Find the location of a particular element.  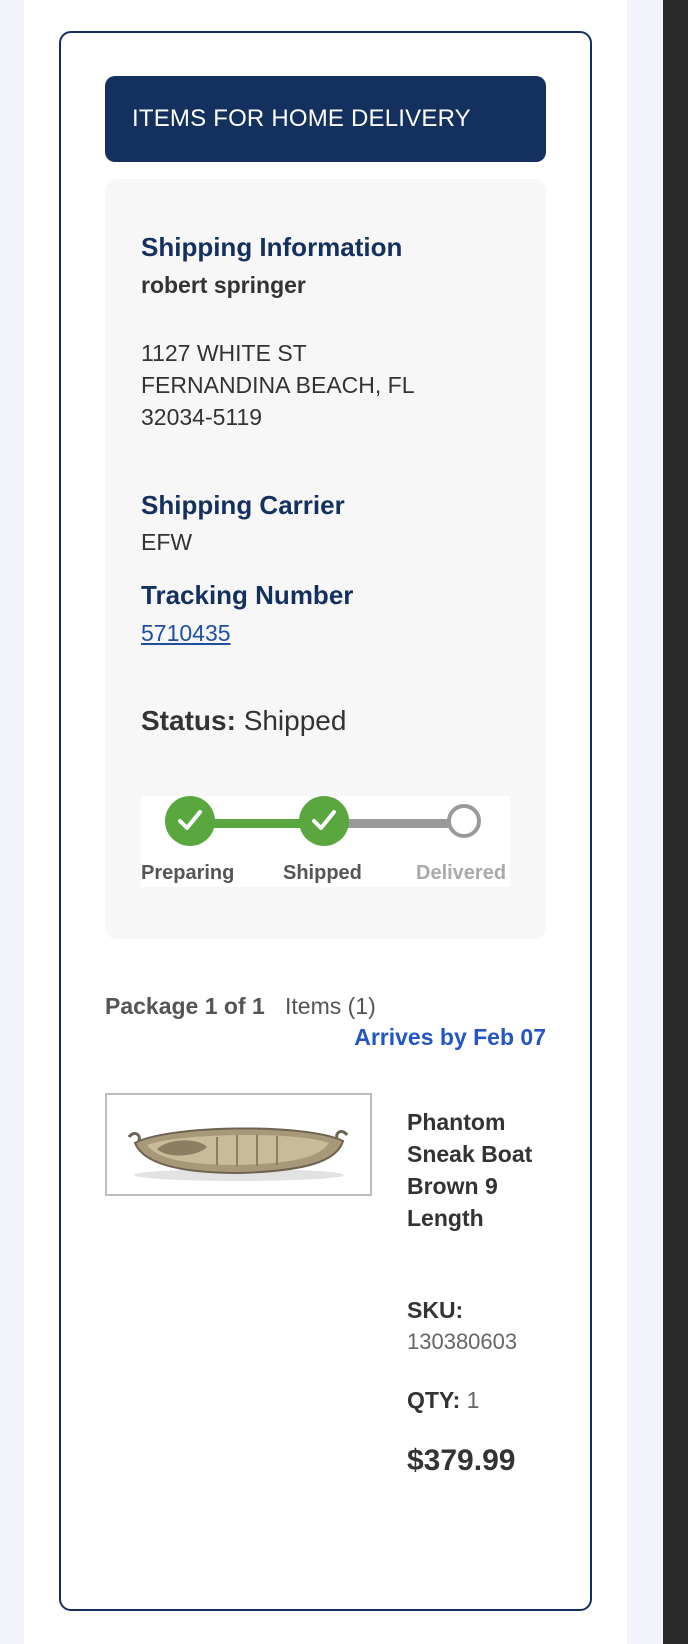

tracking-number-link: 5710435 is located at coordinates (186, 633).